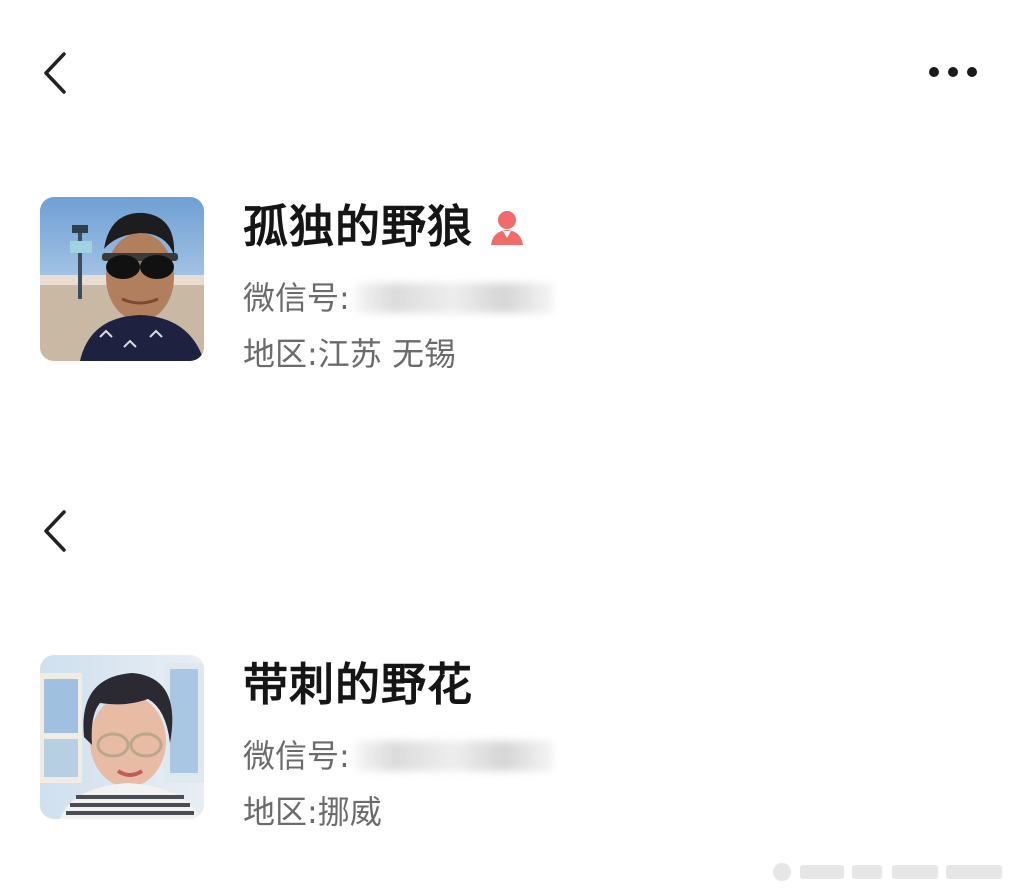 This screenshot has width=1024, height=895. What do you see at coordinates (349, 812) in the screenshot?
I see `region-value: 挪威` at bounding box center [349, 812].